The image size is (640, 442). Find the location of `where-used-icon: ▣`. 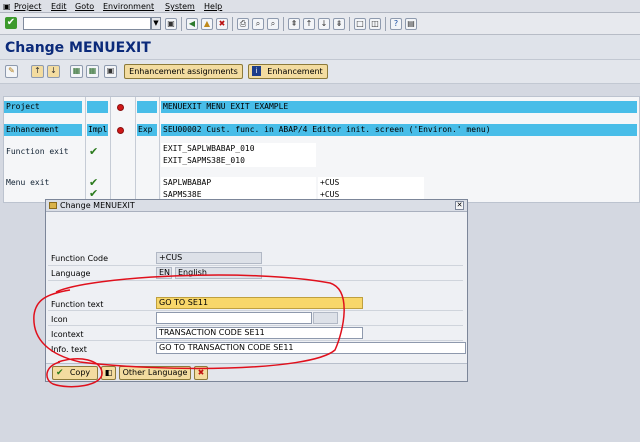

where-used-icon: ▣ is located at coordinates (110, 71).